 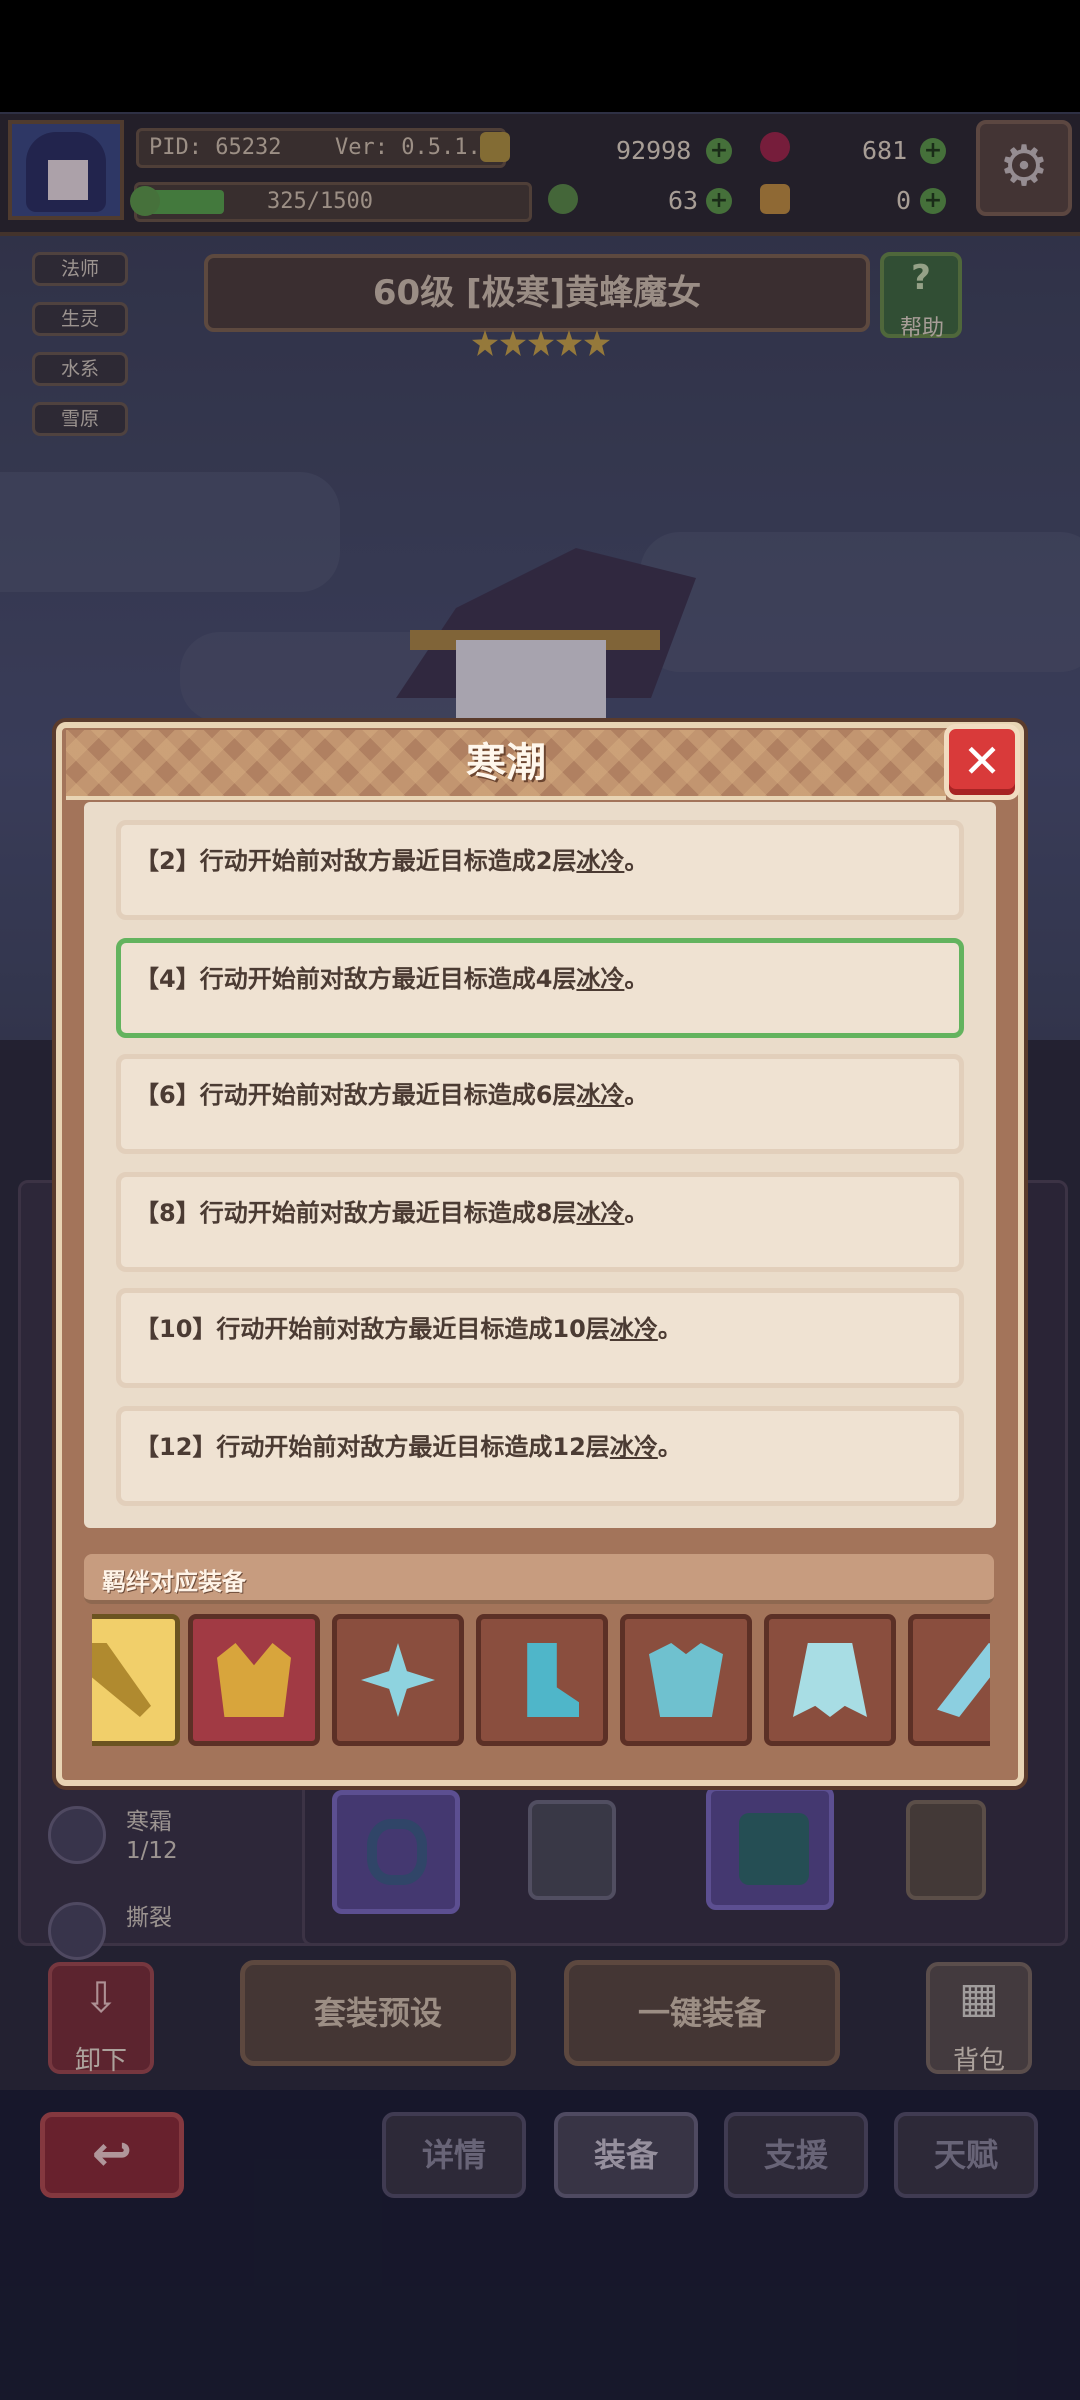 I want to click on close-icon: ✕, so click(x=982, y=761).